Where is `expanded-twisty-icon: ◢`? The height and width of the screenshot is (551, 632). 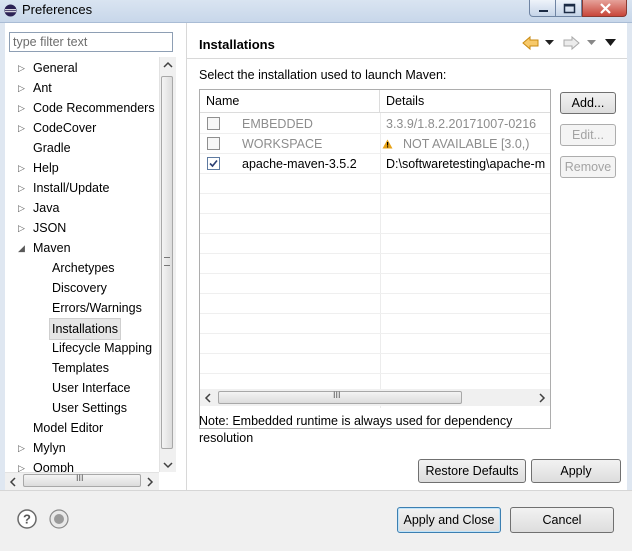 expanded-twisty-icon: ◢ is located at coordinates (23, 248).